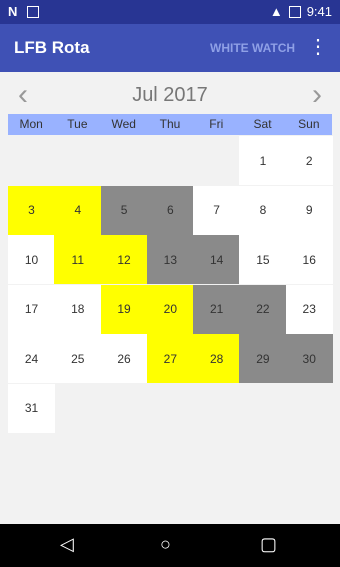  I want to click on day-cell-17: 17, so click(31, 309).